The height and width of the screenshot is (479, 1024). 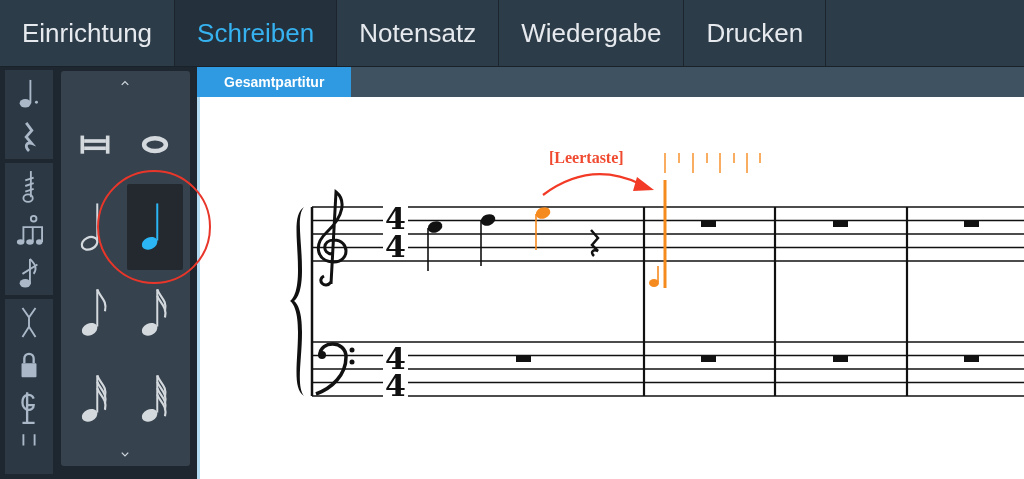 I want to click on scroll-up-icon, so click(x=125, y=83).